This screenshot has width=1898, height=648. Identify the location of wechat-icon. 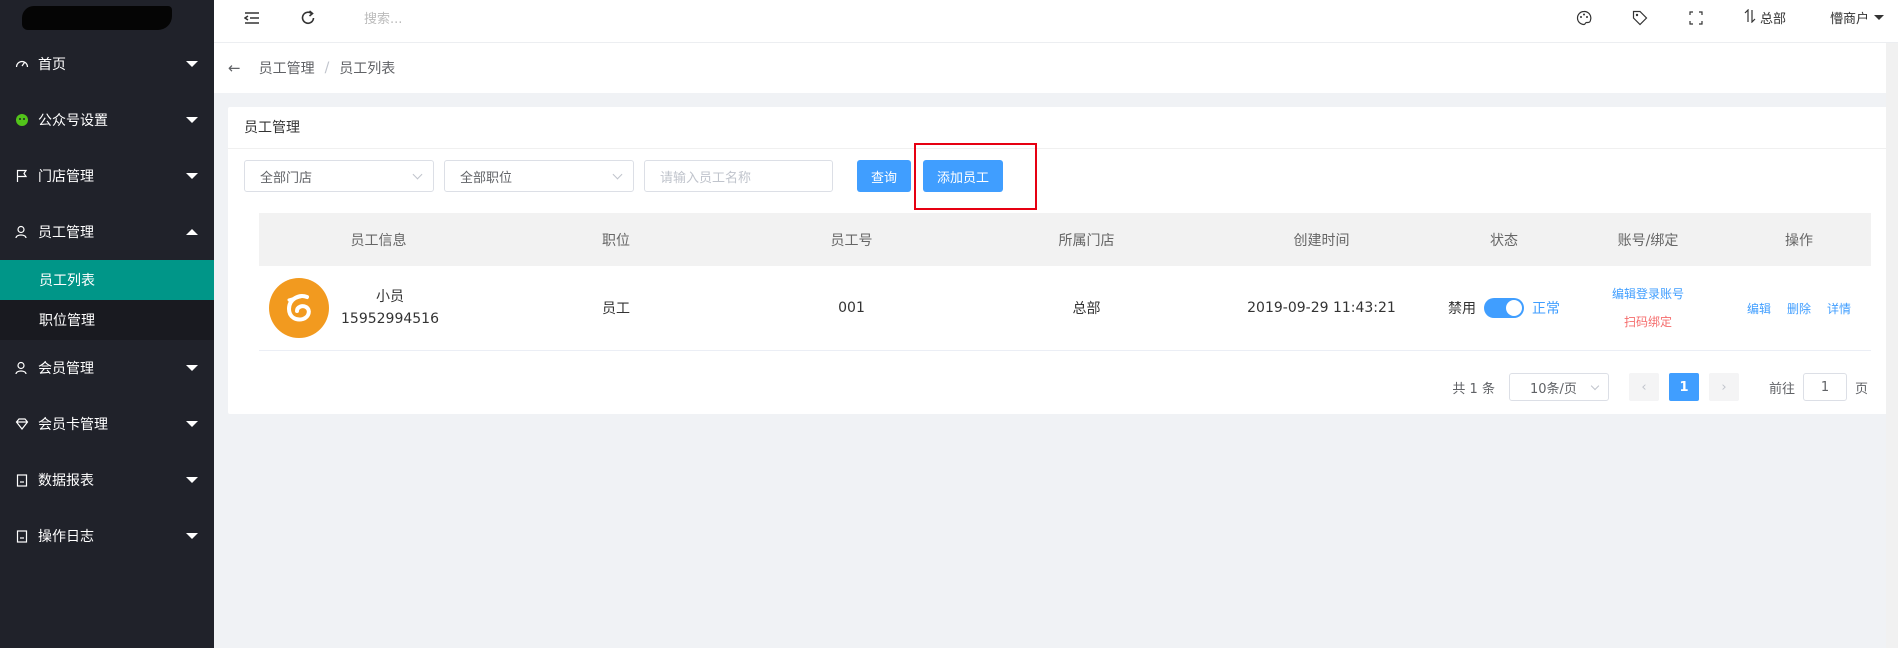
(22, 120).